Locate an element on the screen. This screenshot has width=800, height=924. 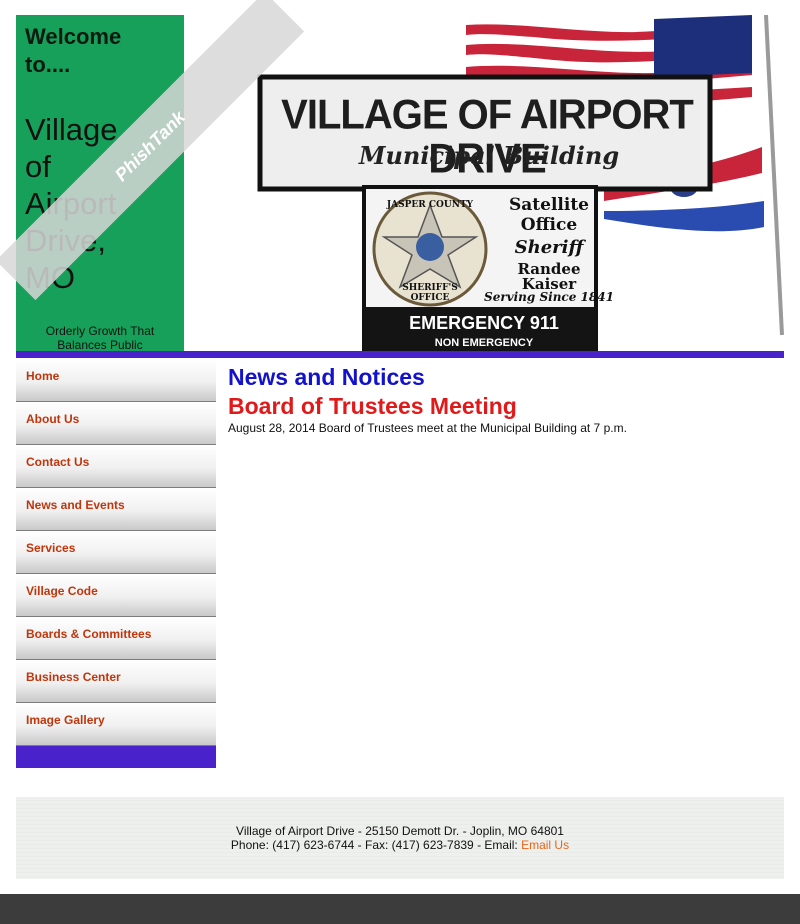
emergency-text: EMERGENCY 911 is located at coordinates (484, 323).